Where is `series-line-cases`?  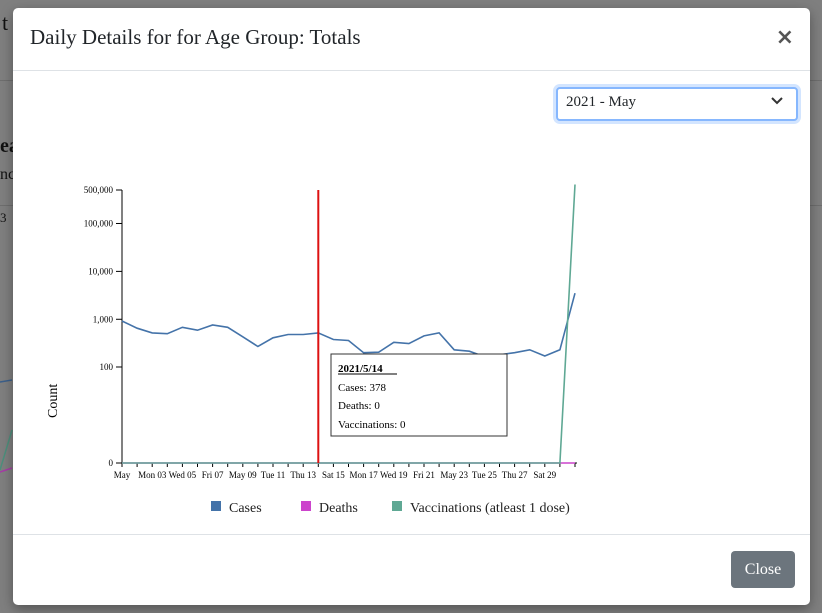 series-line-cases is located at coordinates (348, 325).